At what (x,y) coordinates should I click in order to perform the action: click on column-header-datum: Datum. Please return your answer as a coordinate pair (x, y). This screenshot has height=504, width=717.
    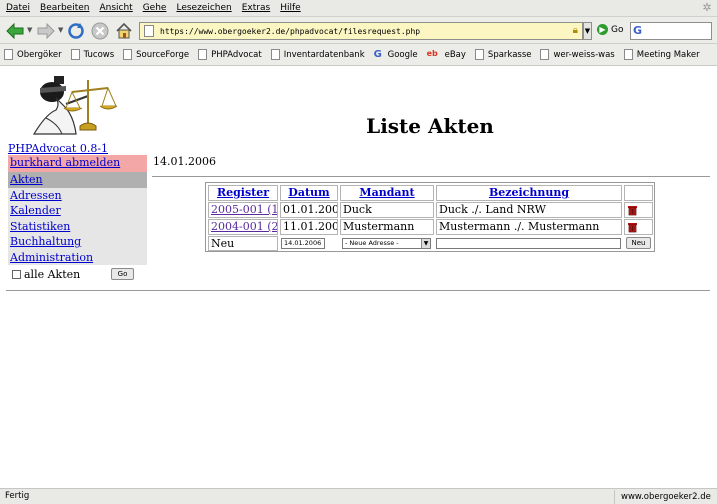
    Looking at the image, I should click on (309, 193).